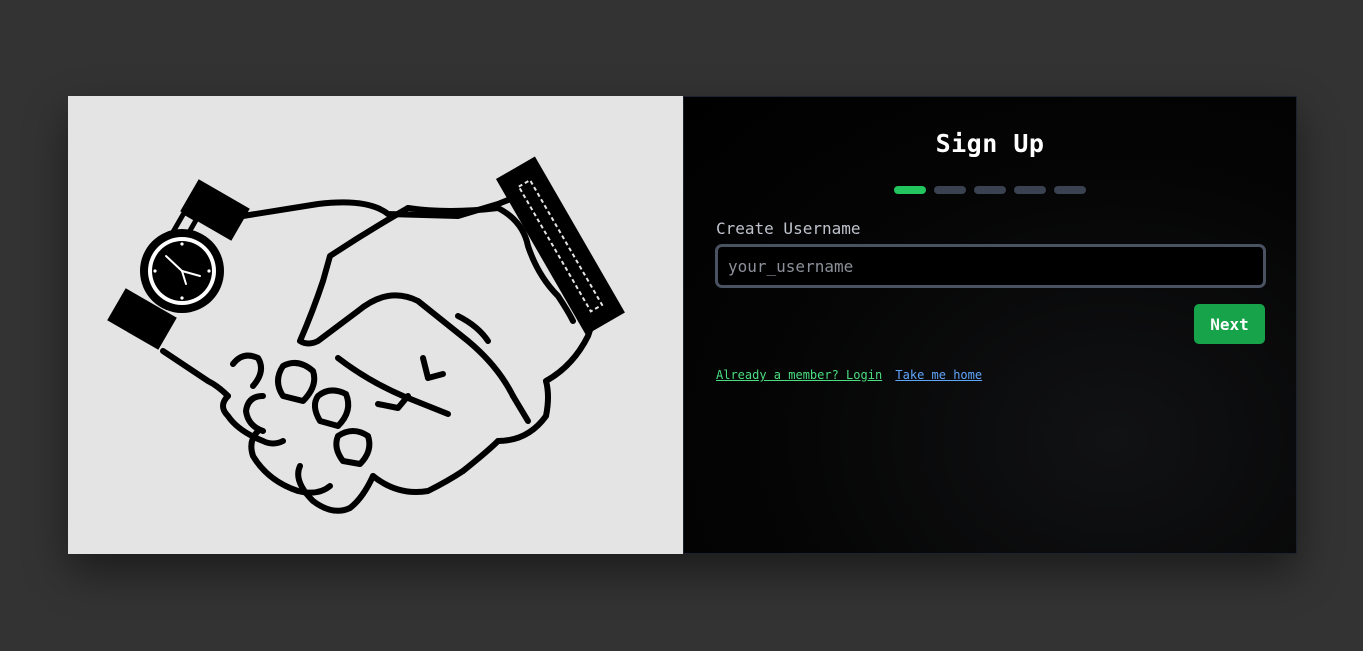 Image resolution: width=1363 pixels, height=651 pixels. What do you see at coordinates (788, 228) in the screenshot?
I see `username-label: Create Username` at bounding box center [788, 228].